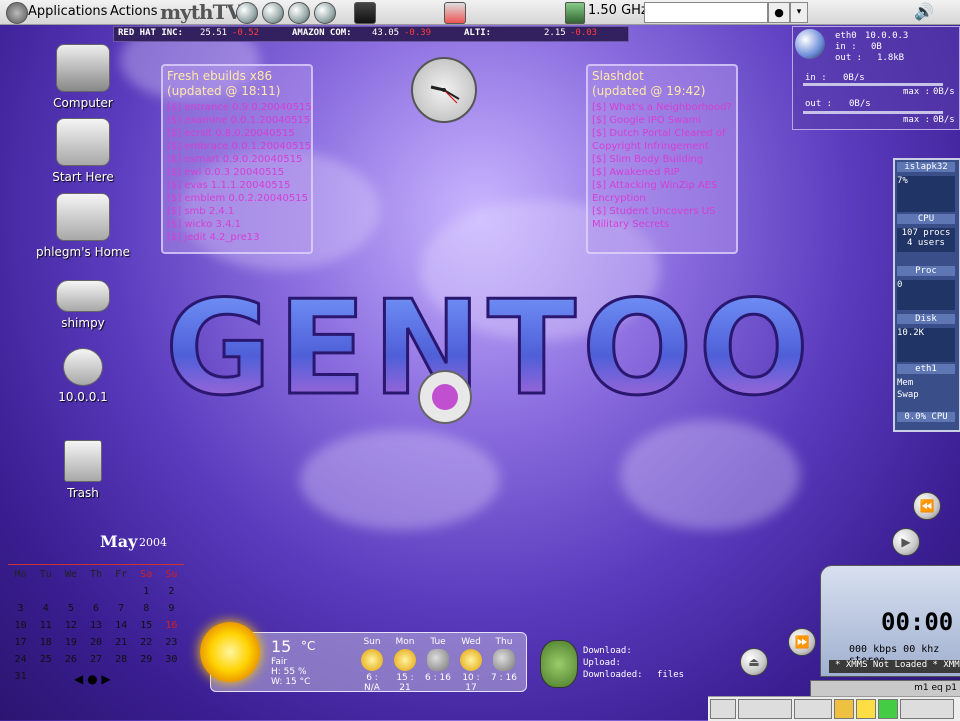  I want to click on file-manager-icon, so click(247, 13).